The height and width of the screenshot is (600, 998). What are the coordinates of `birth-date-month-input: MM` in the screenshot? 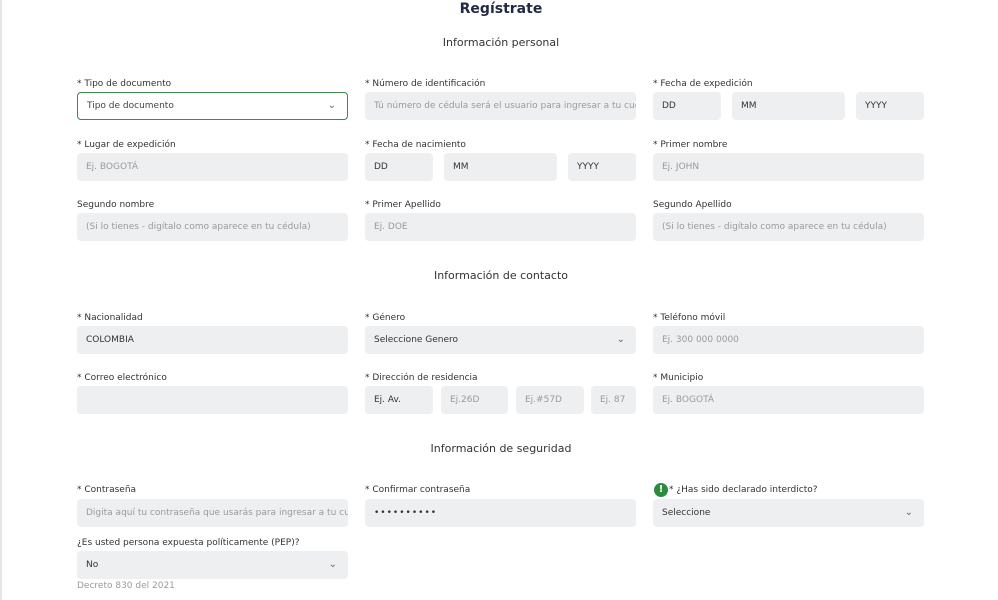 It's located at (500, 167).